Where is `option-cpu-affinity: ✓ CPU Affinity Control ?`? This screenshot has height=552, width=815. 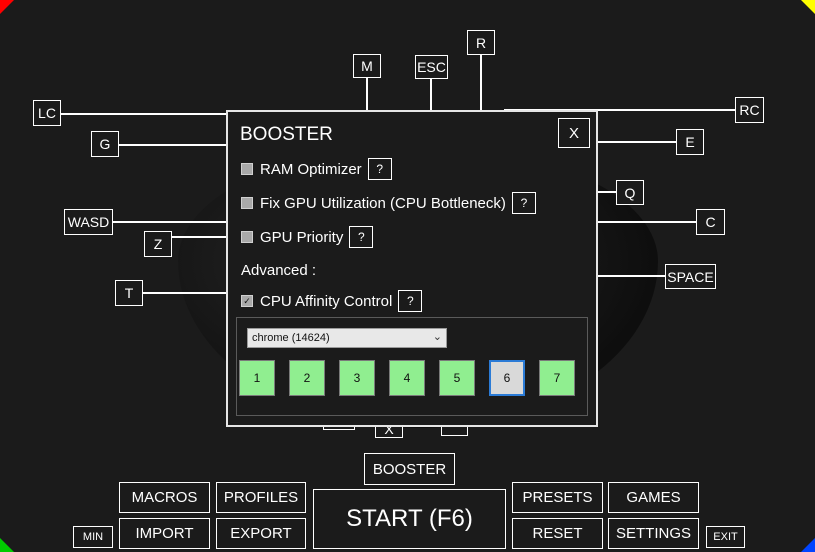
option-cpu-affinity: ✓ CPU Affinity Control ? is located at coordinates (332, 301).